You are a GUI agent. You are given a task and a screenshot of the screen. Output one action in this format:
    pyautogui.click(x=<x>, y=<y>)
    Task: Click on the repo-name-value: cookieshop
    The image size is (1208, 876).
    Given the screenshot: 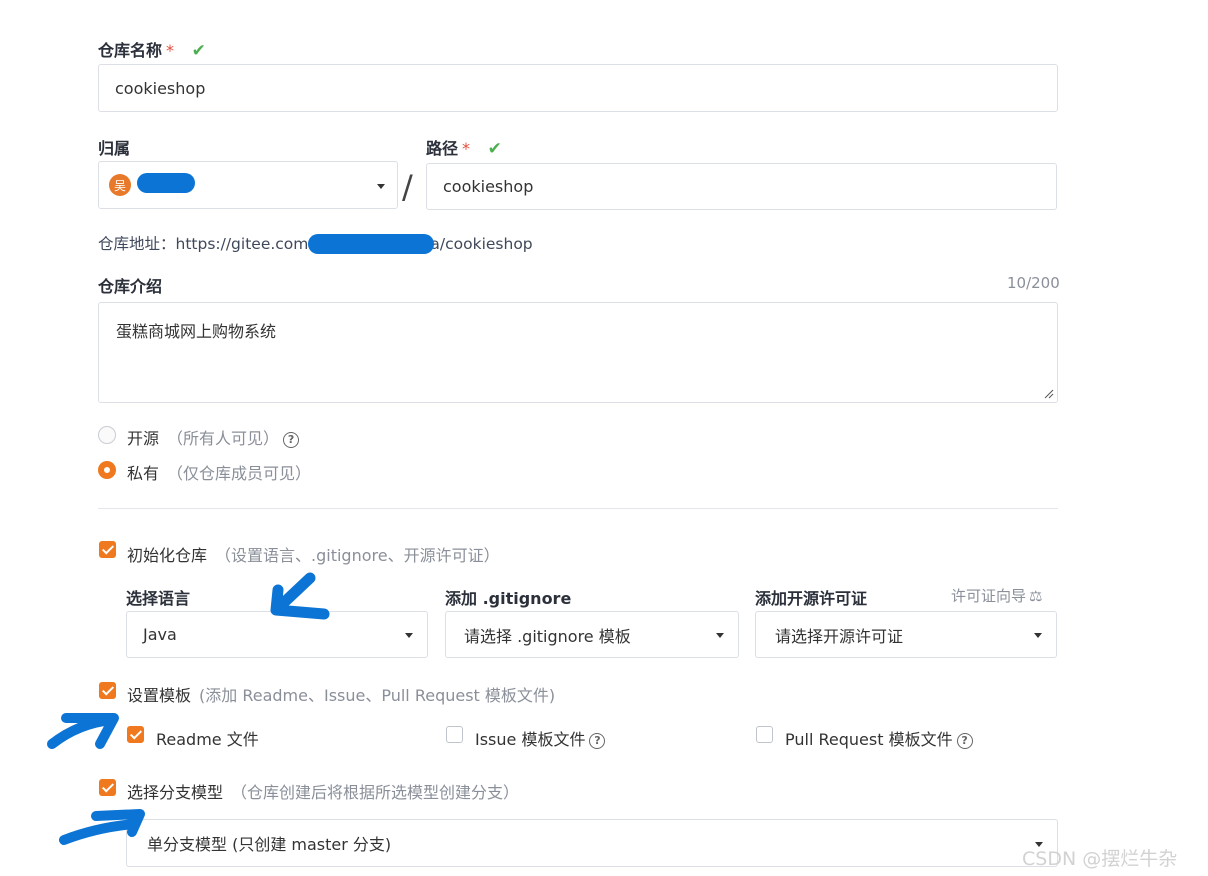 What is the action you would take?
    pyautogui.click(x=160, y=88)
    